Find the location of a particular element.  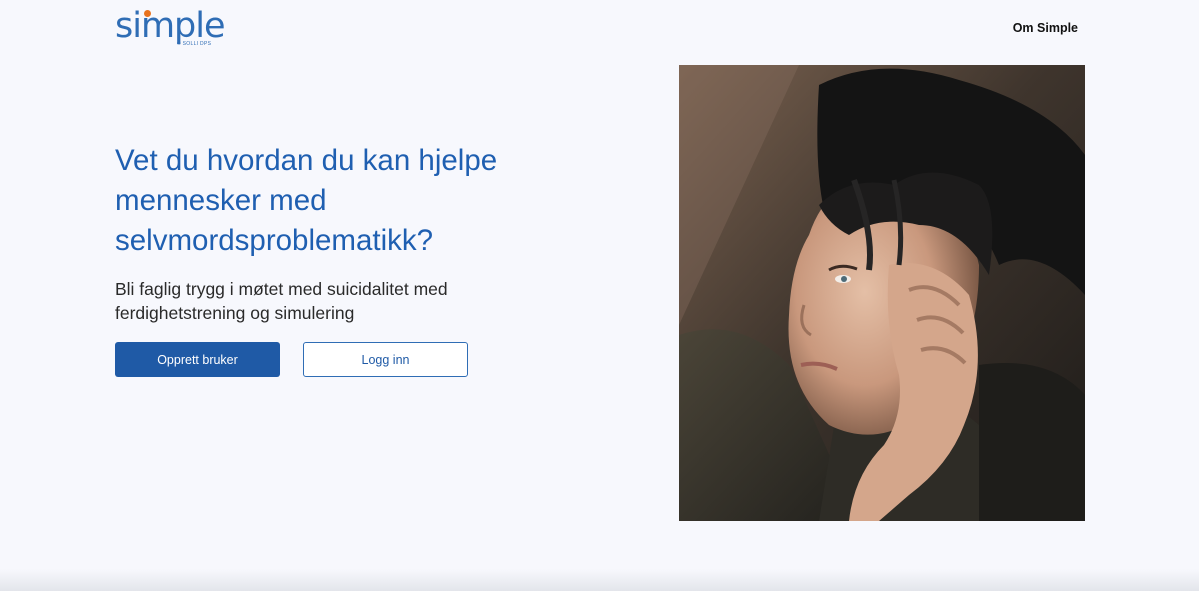

logo-wordmark: simple is located at coordinates (170, 26).